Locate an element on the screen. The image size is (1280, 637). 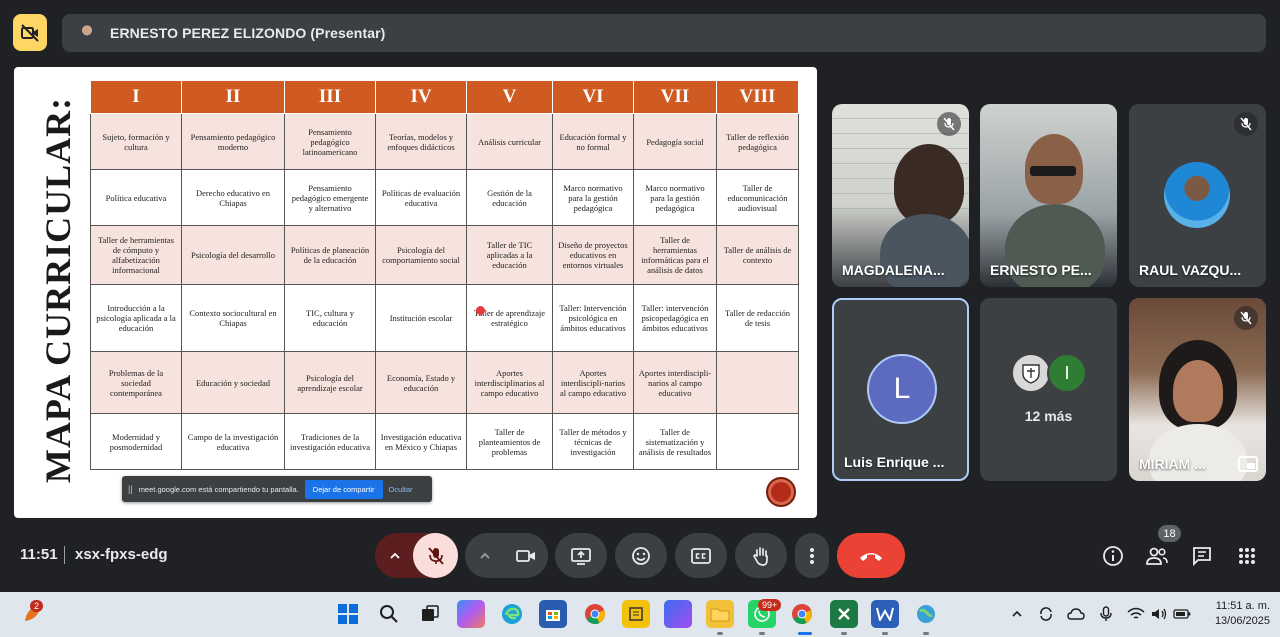
search-icon is located at coordinates (389, 614).